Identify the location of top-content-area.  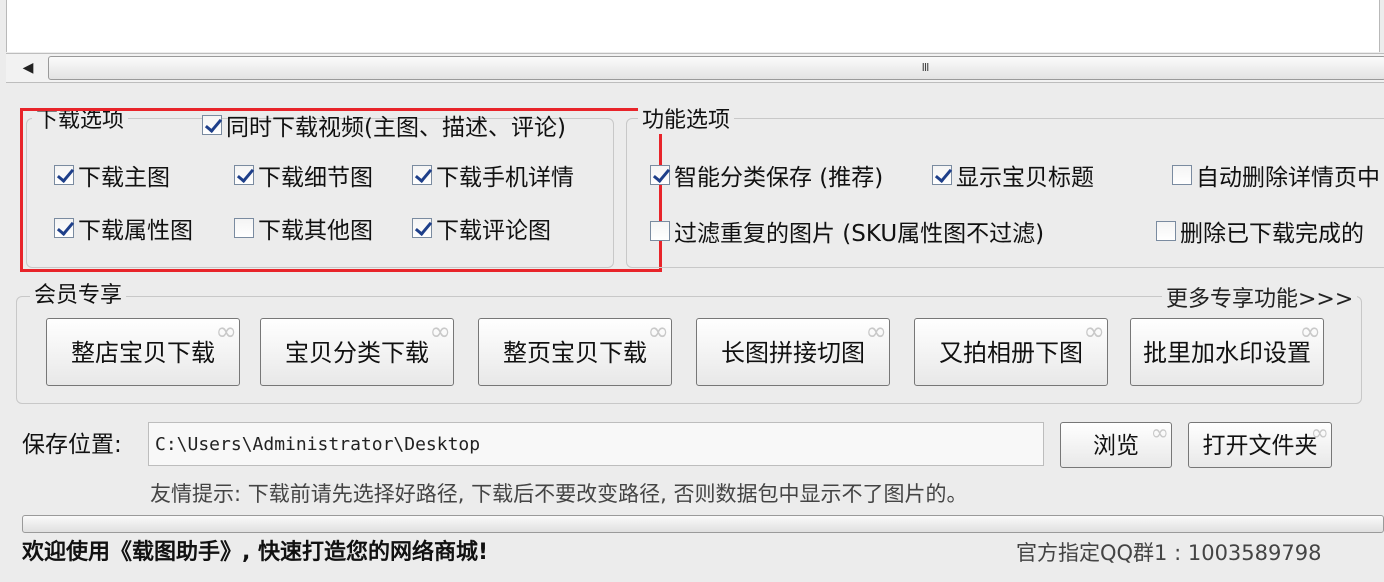
(693, 26).